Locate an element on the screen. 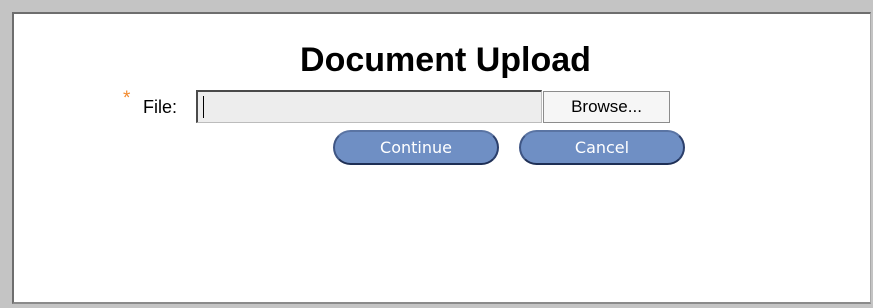 Image resolution: width=873 pixels, height=308 pixels. file-path-input is located at coordinates (369, 106).